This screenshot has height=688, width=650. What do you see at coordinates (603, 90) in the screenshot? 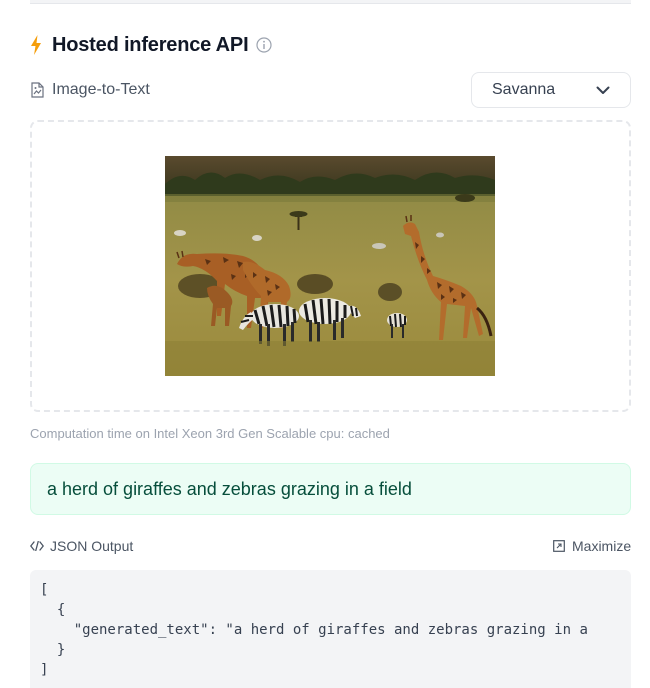
I see `chevron-down-icon` at bounding box center [603, 90].